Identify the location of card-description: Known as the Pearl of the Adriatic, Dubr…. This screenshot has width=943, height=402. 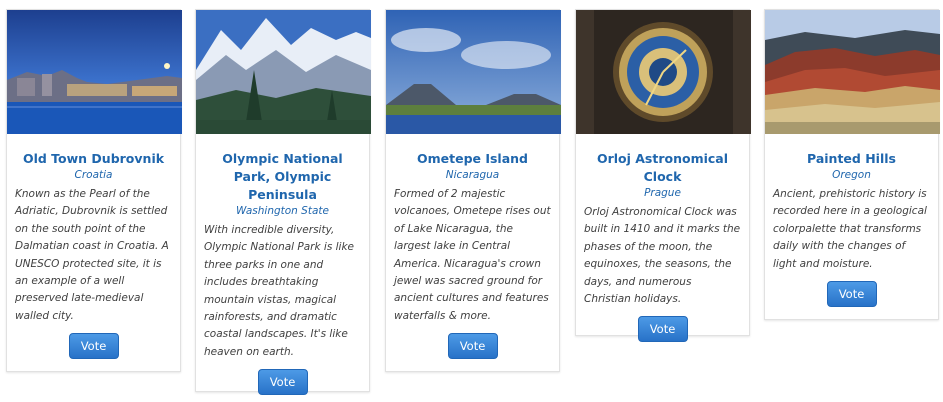
(92, 255).